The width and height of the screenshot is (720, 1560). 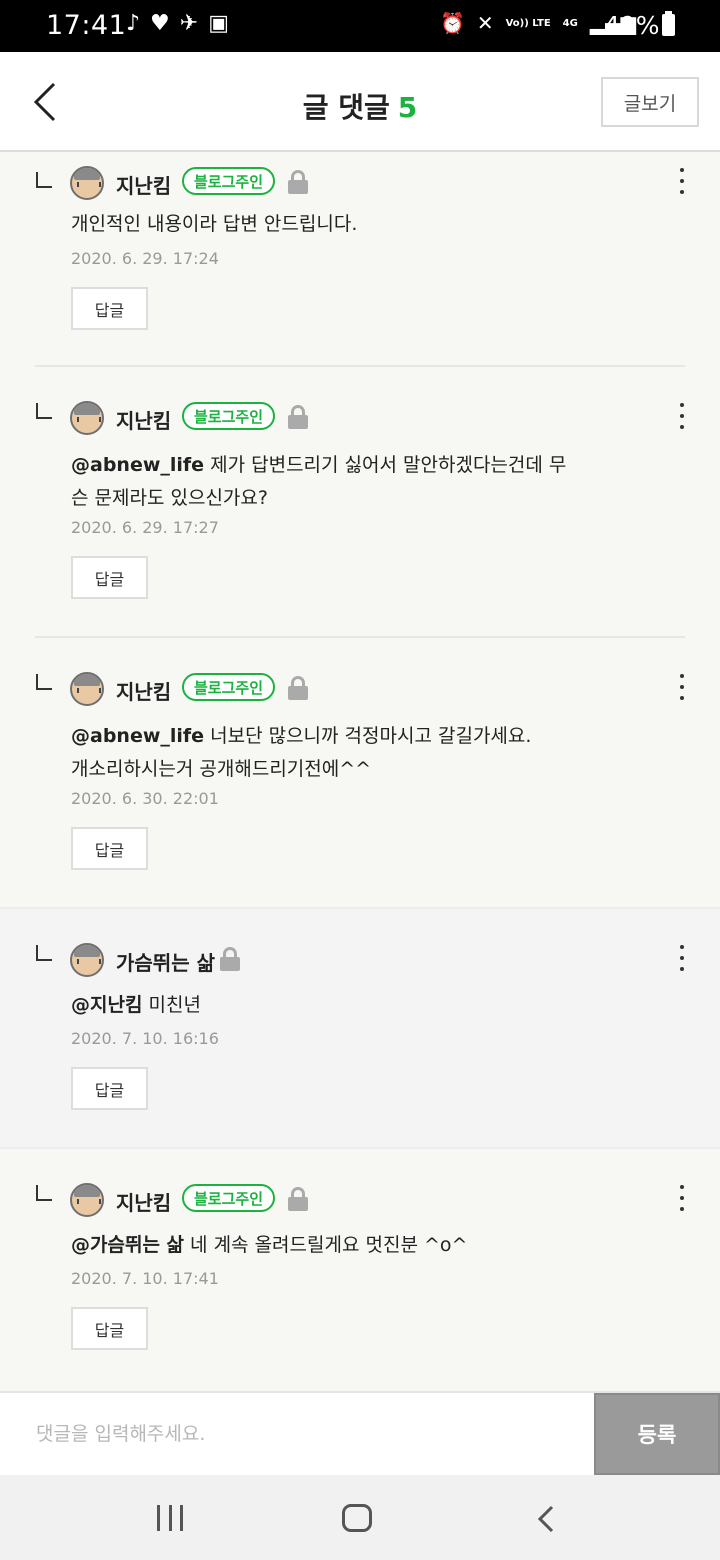 I want to click on image-icon: ▣, so click(x=219, y=23).